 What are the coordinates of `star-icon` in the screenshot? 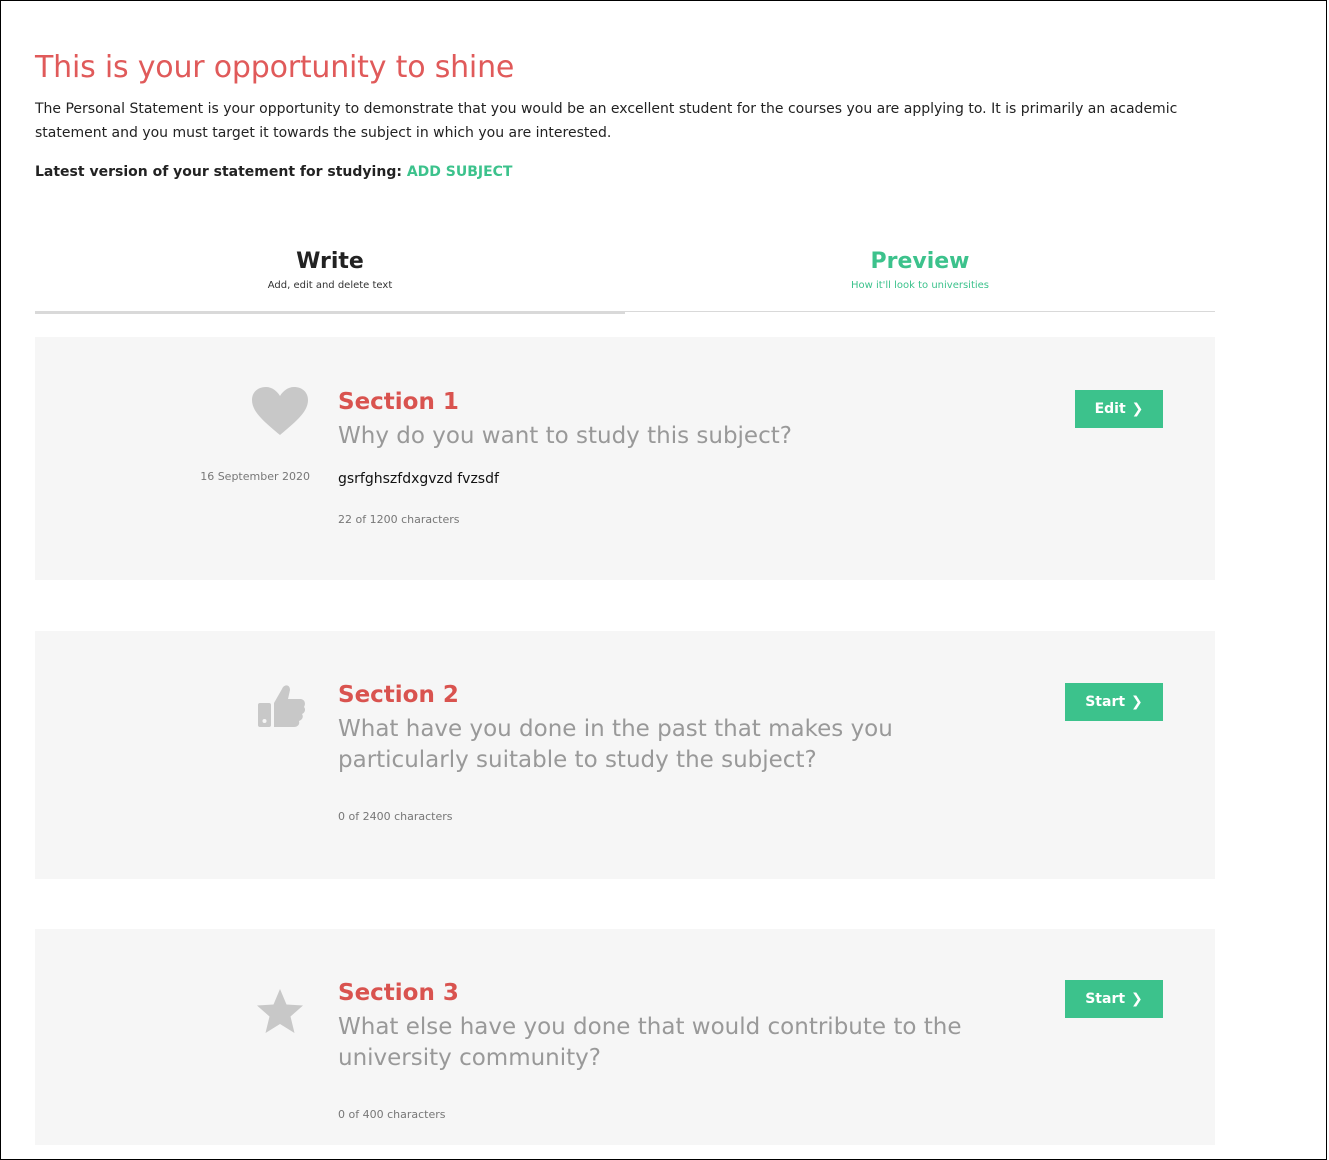 It's located at (280, 1012).